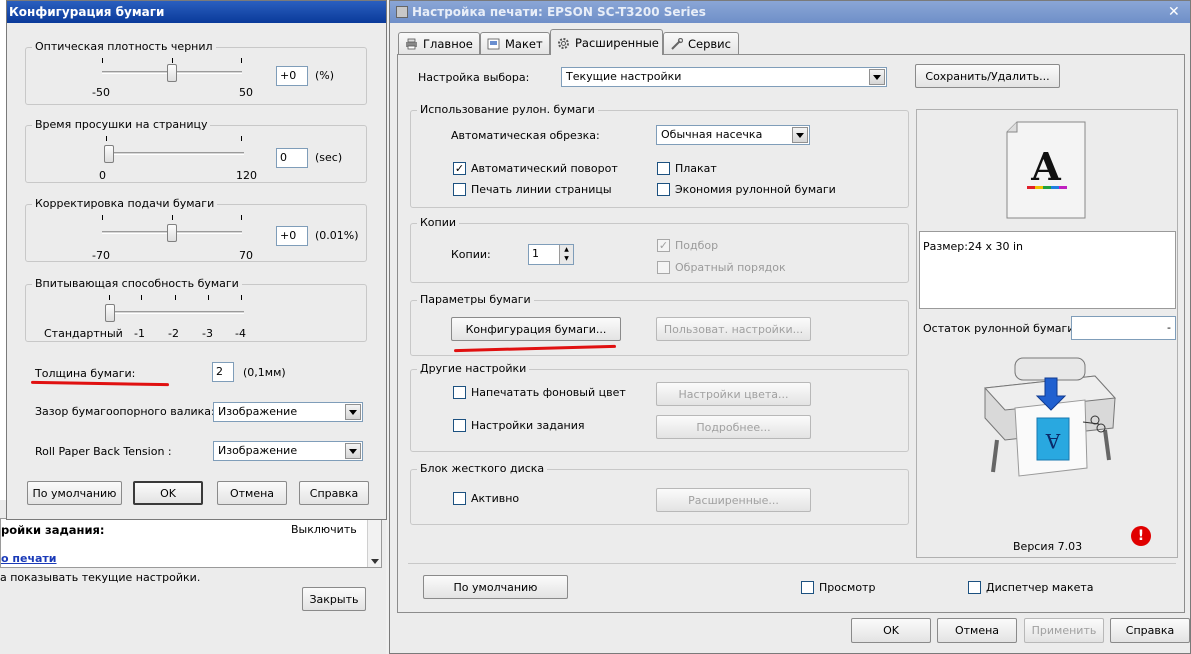 The width and height of the screenshot is (1191, 654). I want to click on bg-color-label: Напечатать фоновый цвет, so click(548, 392).